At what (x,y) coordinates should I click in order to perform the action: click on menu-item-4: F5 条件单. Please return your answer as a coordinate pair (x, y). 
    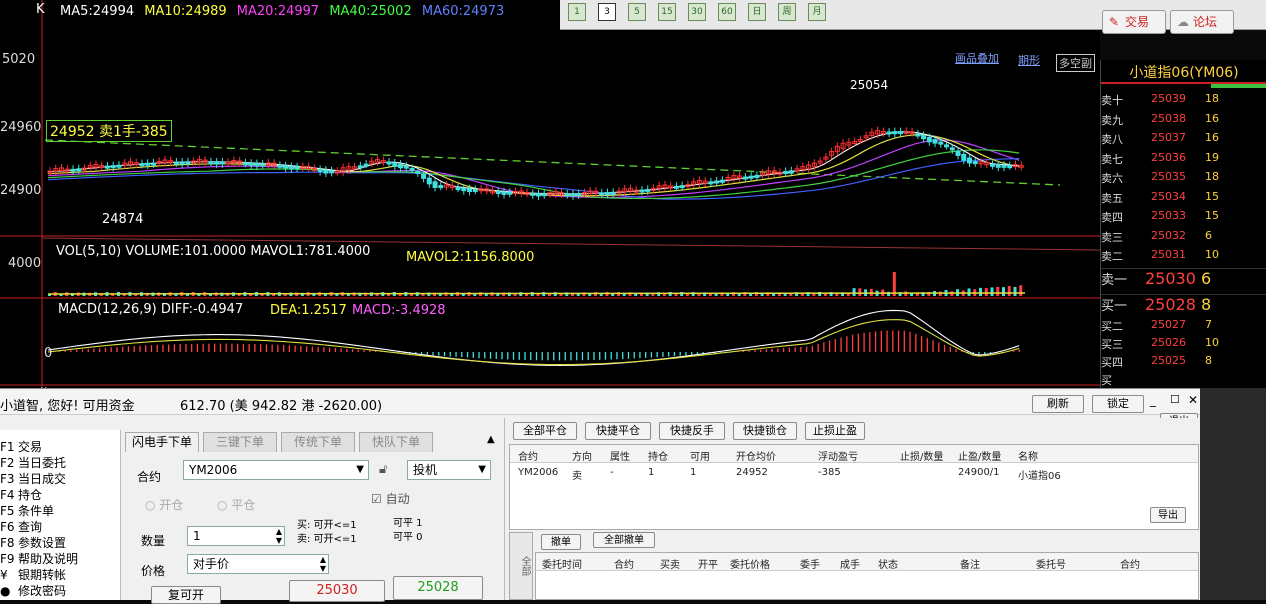
    Looking at the image, I should click on (27, 510).